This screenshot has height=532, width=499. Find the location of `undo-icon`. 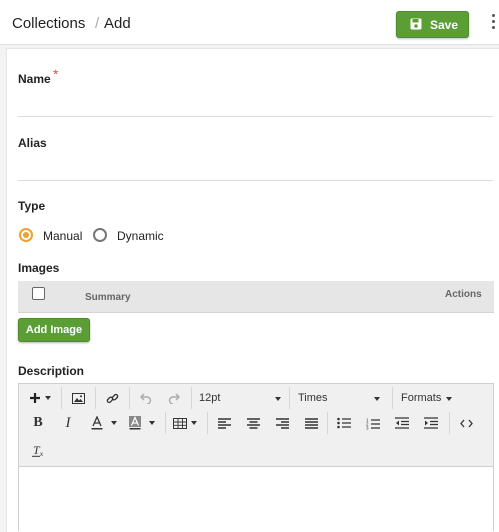

undo-icon is located at coordinates (146, 398).